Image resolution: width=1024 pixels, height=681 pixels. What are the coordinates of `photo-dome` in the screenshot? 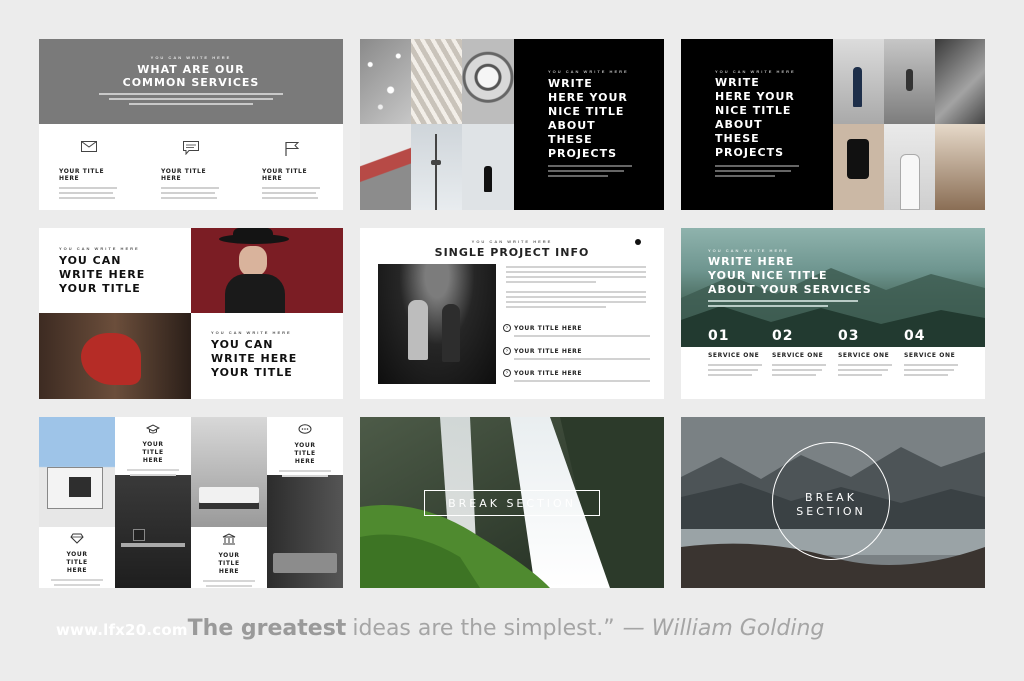 It's located at (488, 81).